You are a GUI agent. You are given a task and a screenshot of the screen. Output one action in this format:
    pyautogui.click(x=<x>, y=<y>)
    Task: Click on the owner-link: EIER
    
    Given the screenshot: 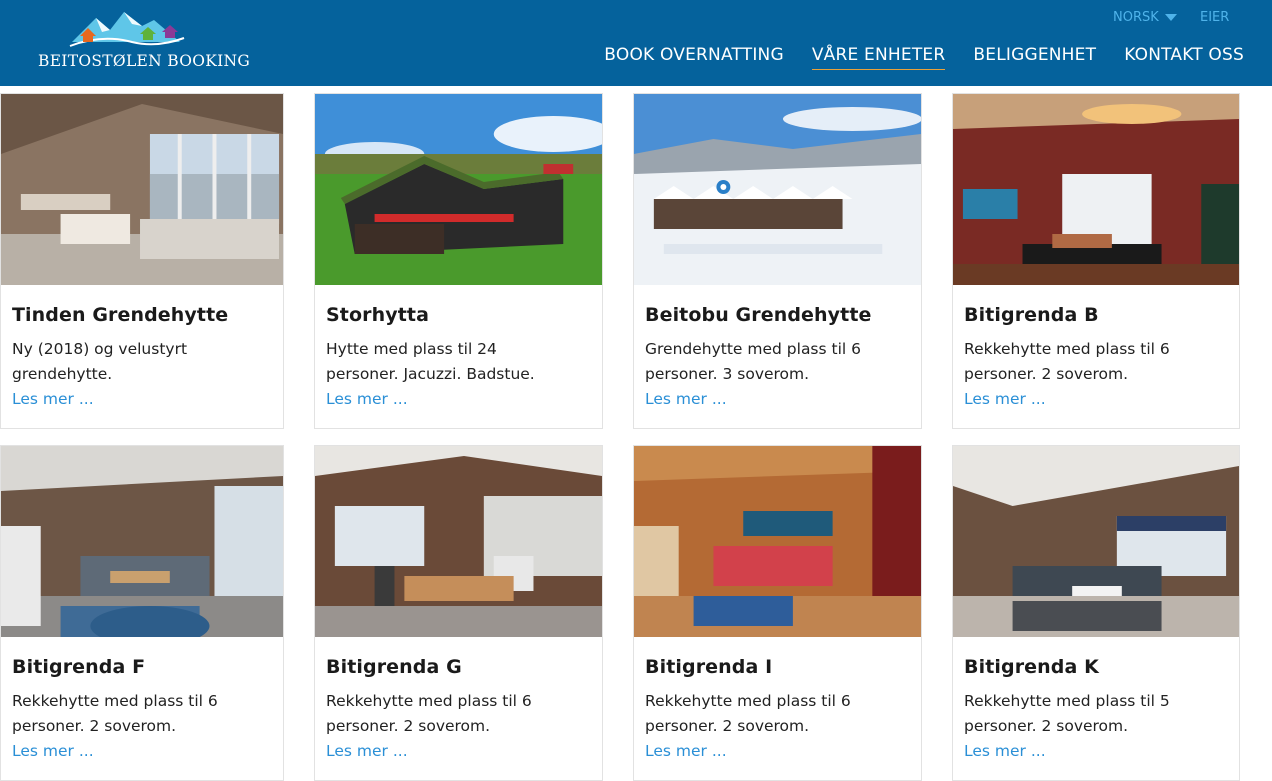 What is the action you would take?
    pyautogui.click(x=1214, y=17)
    